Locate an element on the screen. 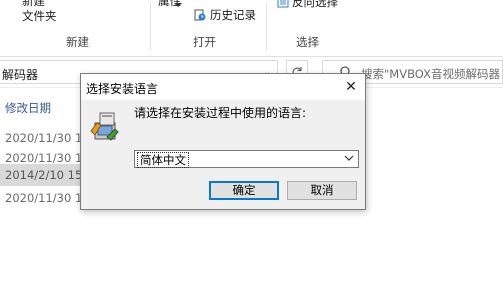  history-button: 历史记录 is located at coordinates (233, 15).